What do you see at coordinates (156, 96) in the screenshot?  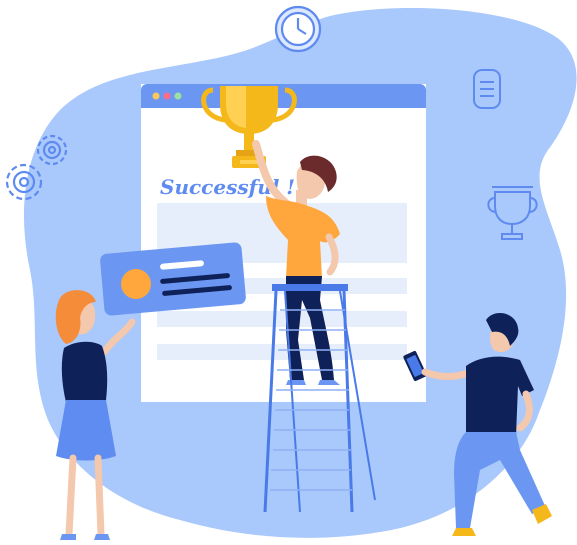 I see `minimize-dot` at bounding box center [156, 96].